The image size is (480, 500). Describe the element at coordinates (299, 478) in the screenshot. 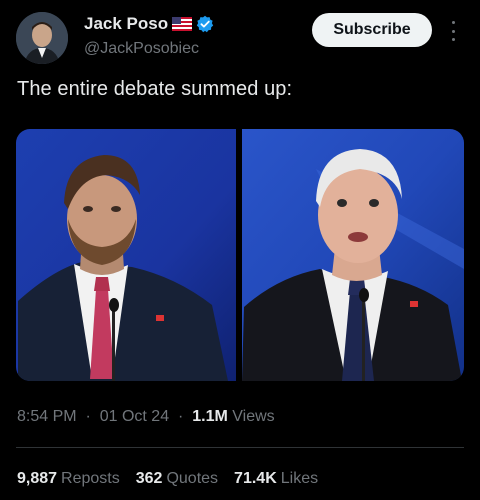

I see `likes-label: Likes` at that location.